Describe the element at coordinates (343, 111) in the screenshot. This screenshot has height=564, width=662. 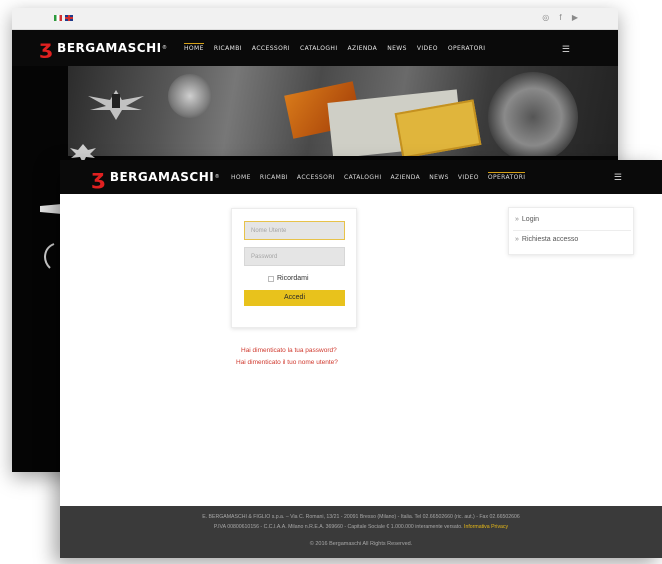
I see `hero-banner-image` at that location.